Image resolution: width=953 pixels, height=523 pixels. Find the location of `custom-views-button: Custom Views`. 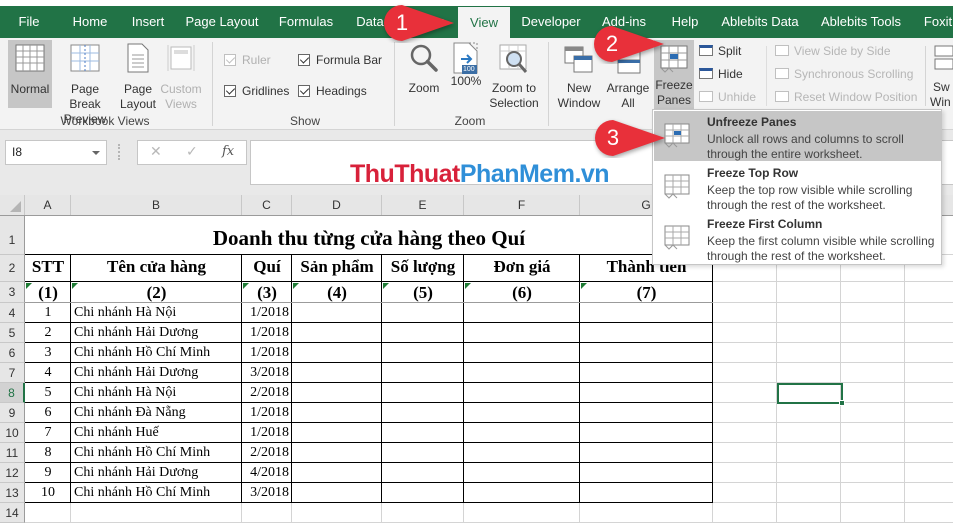

custom-views-button: Custom Views is located at coordinates (181, 75).